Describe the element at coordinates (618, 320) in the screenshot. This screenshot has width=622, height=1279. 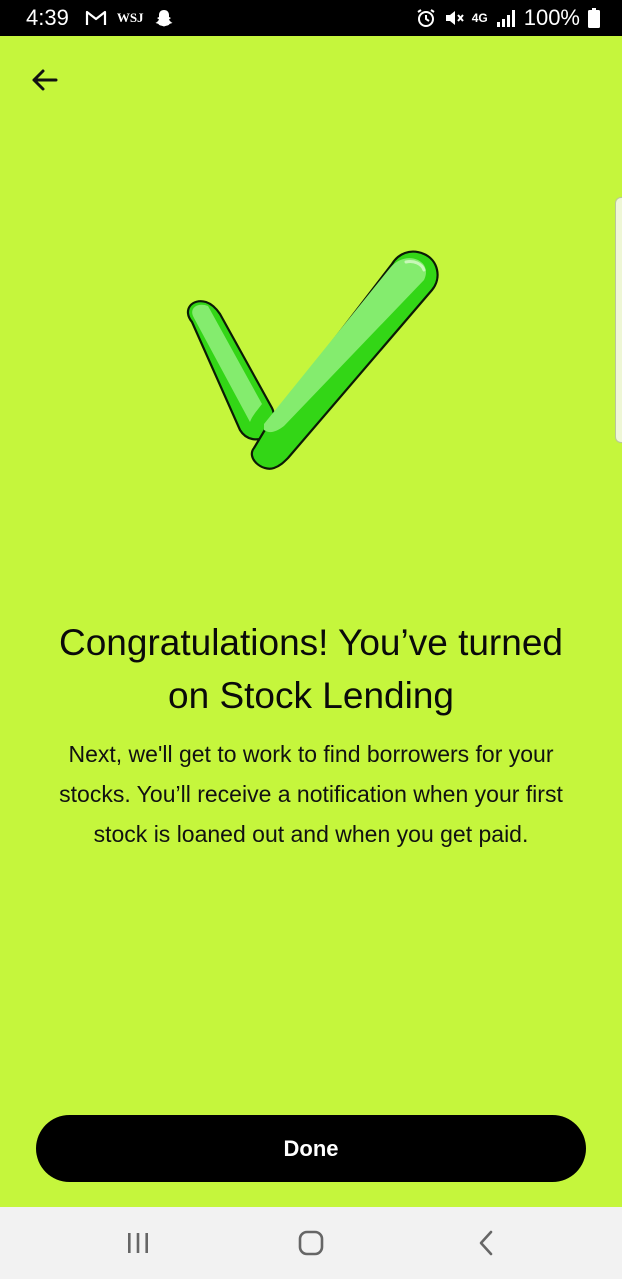
I see `edge-panel-handle` at that location.